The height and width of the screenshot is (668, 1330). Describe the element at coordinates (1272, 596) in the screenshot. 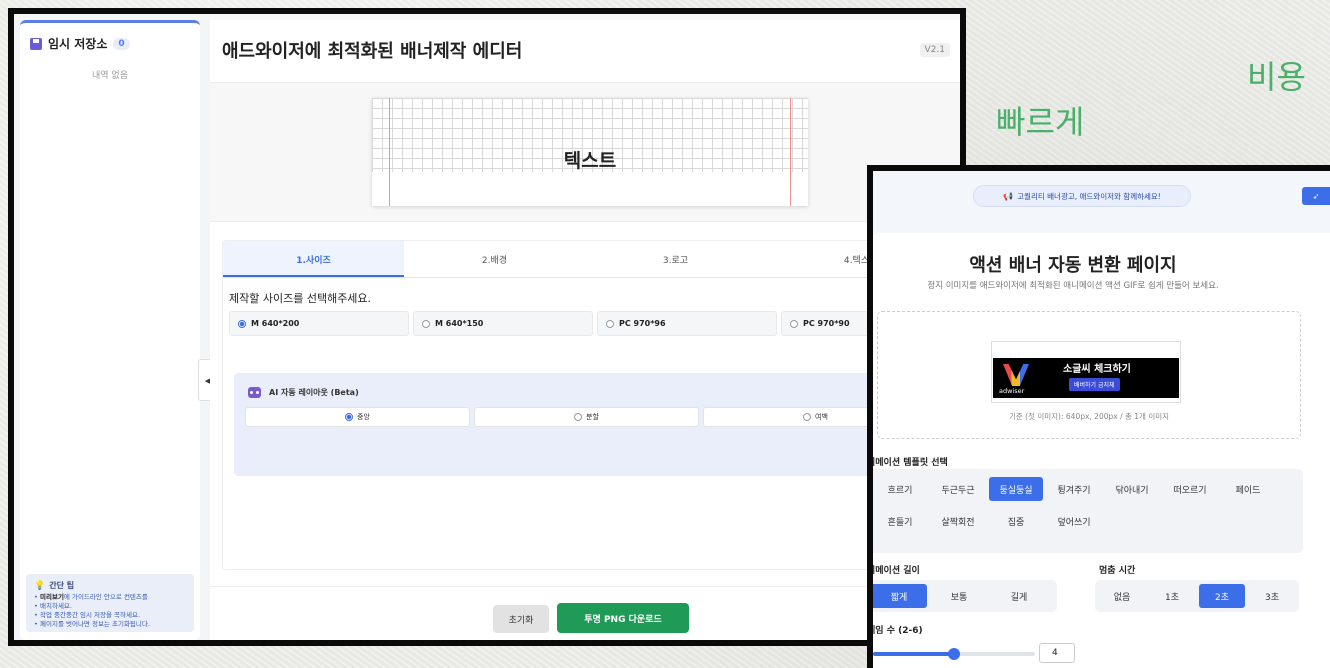

I see `pause-option: 3초` at that location.